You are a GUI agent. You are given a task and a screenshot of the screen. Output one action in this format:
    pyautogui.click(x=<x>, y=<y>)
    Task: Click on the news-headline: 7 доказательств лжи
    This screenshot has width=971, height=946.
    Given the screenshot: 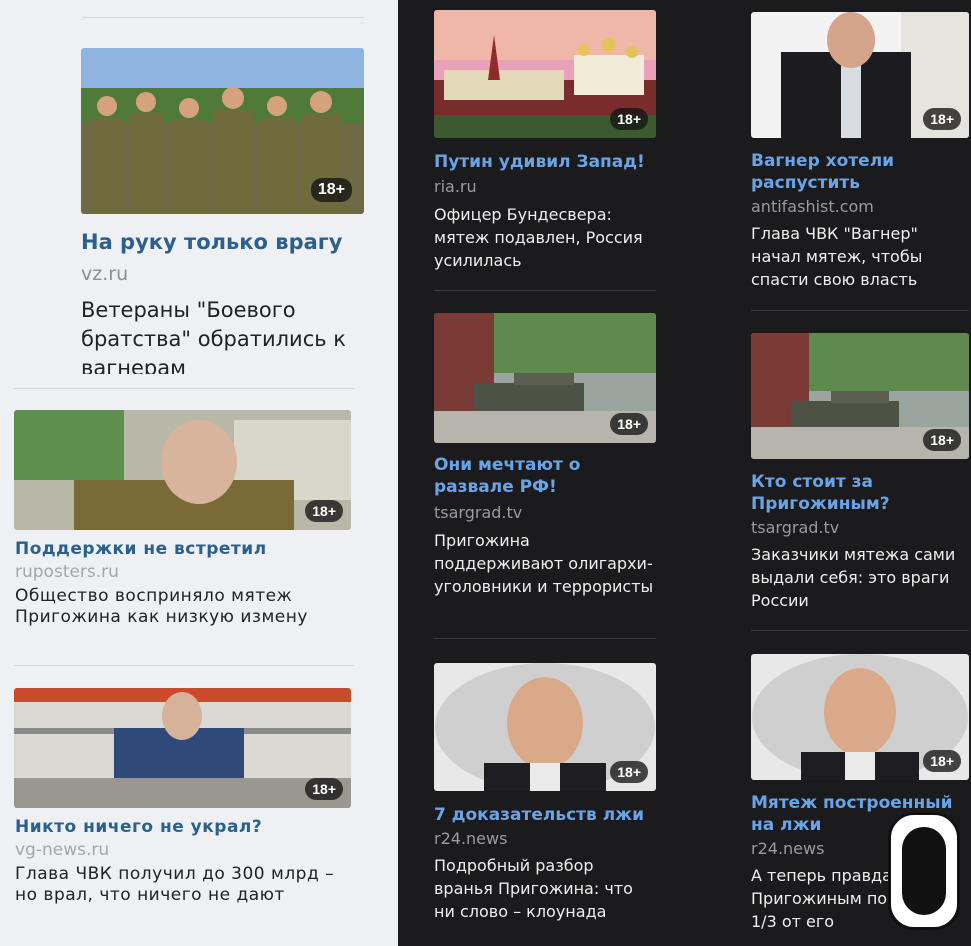 What is the action you would take?
    pyautogui.click(x=545, y=815)
    